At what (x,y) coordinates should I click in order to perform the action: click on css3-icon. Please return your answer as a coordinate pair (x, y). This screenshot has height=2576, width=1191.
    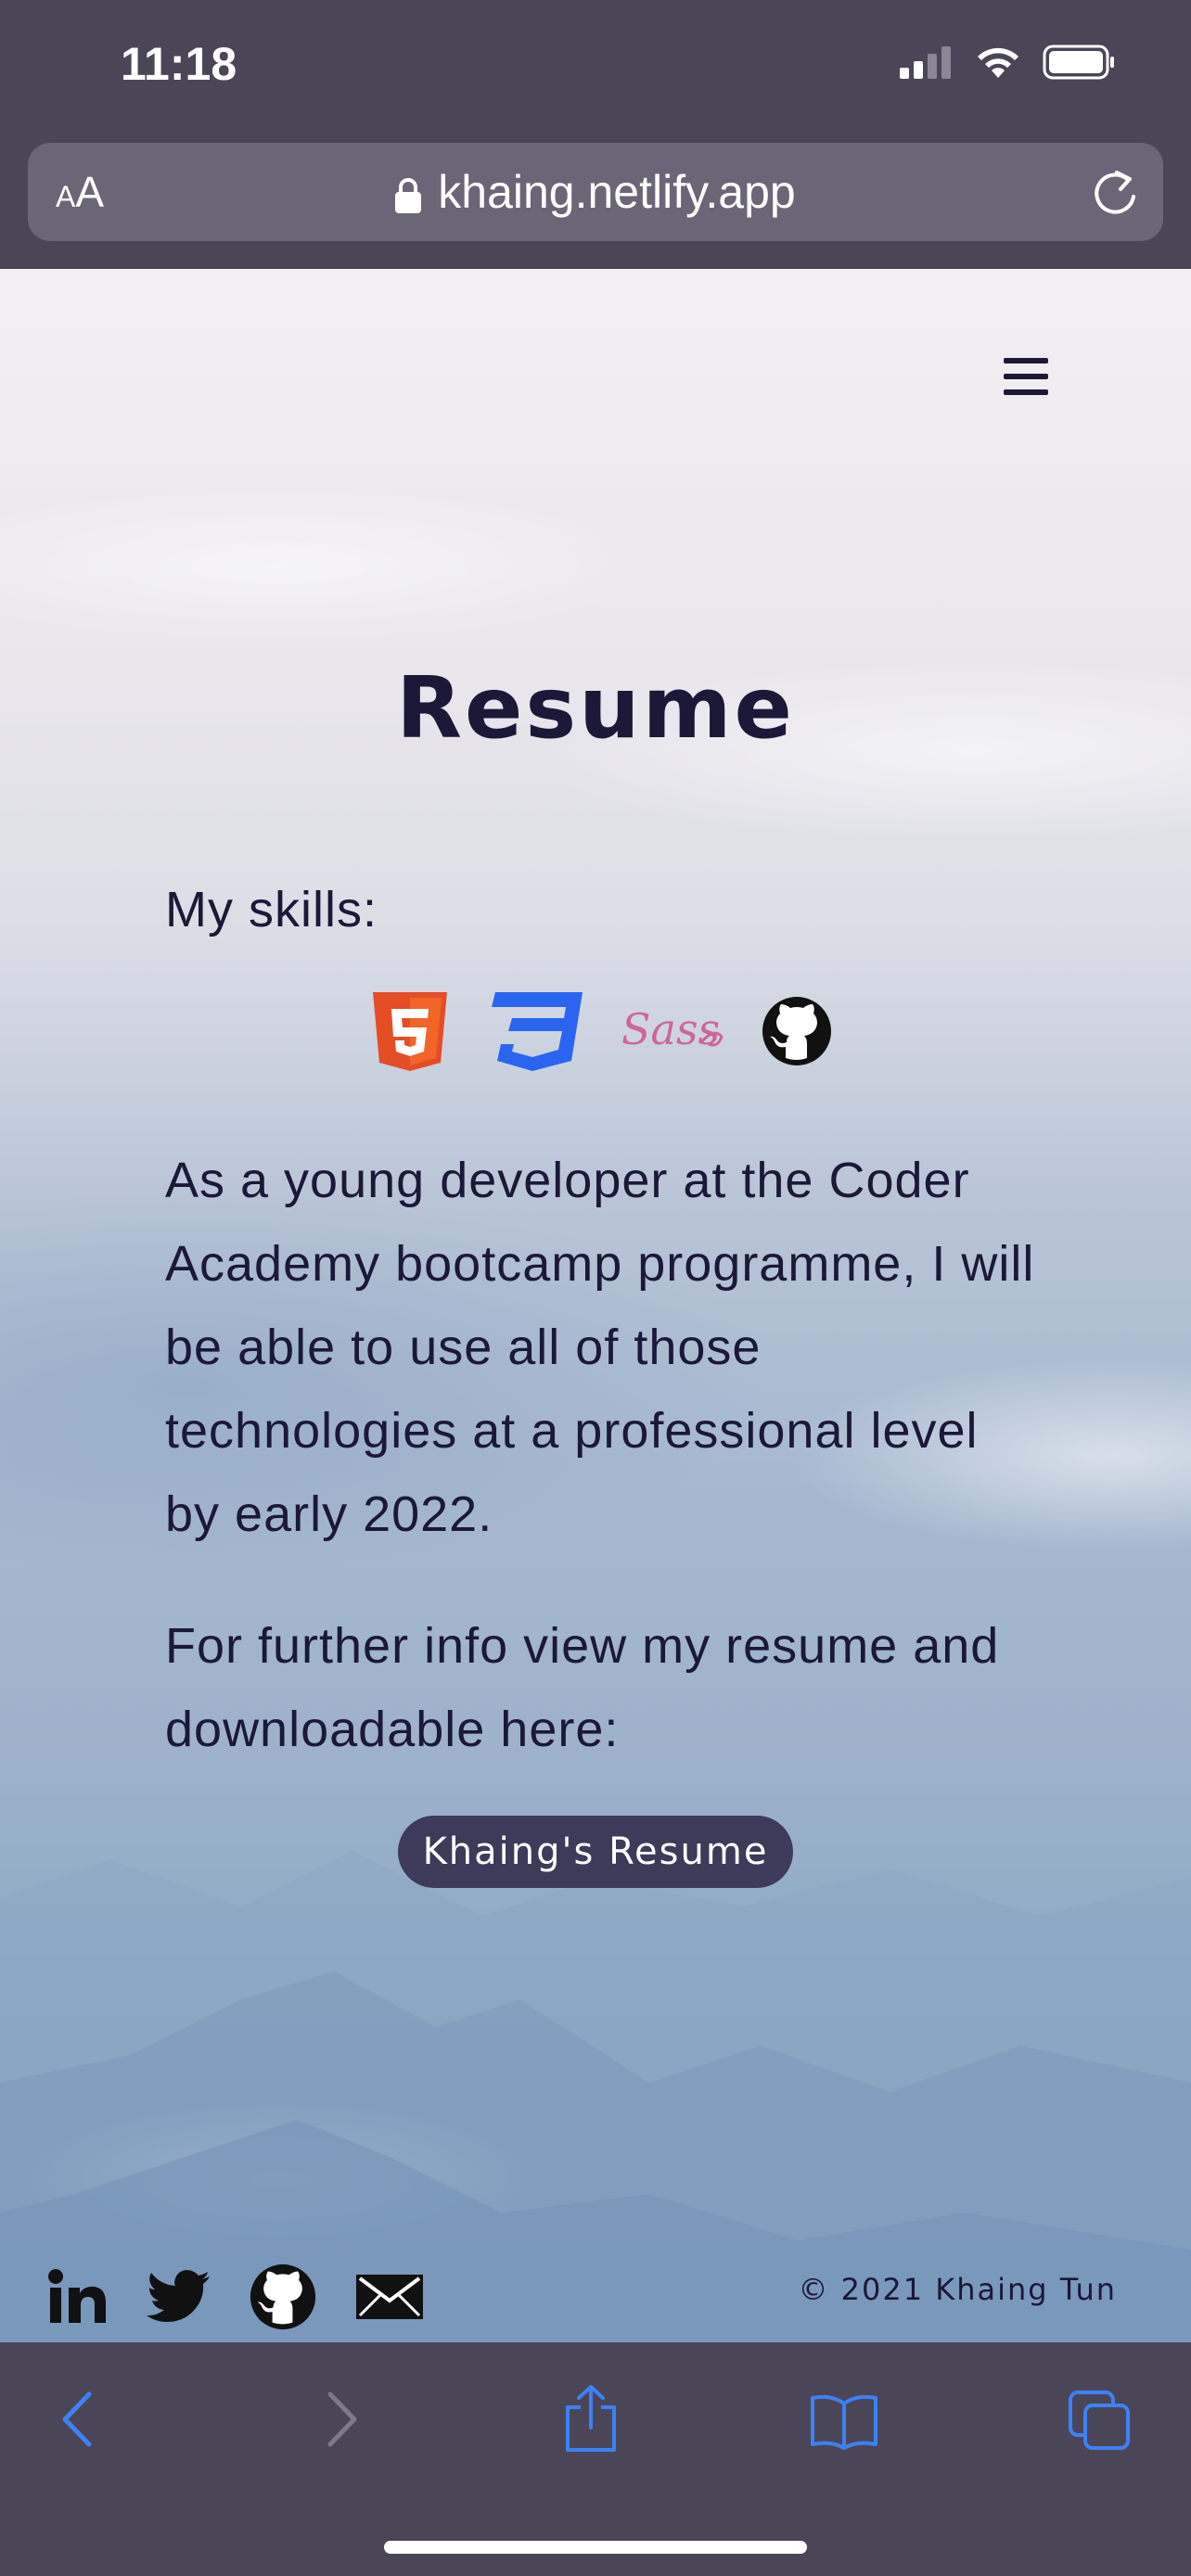
    Looking at the image, I should click on (537, 1031).